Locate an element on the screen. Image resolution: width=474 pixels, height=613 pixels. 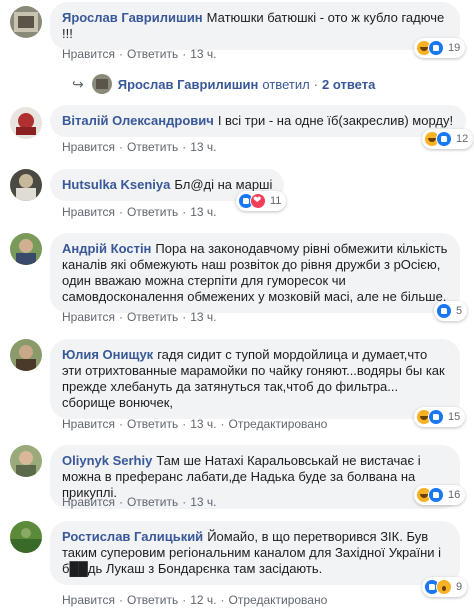
reaction-summary: 19 is located at coordinates (440, 48).